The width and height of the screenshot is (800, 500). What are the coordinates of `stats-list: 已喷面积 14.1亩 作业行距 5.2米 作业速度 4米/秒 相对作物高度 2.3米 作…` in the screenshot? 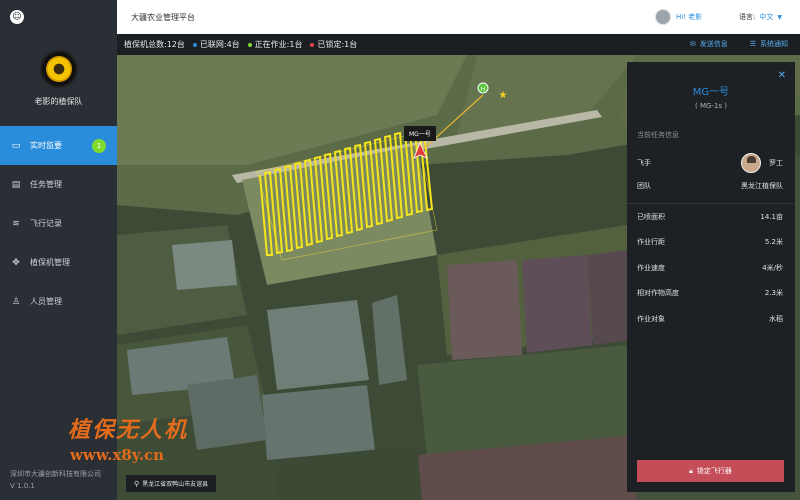 It's located at (711, 268).